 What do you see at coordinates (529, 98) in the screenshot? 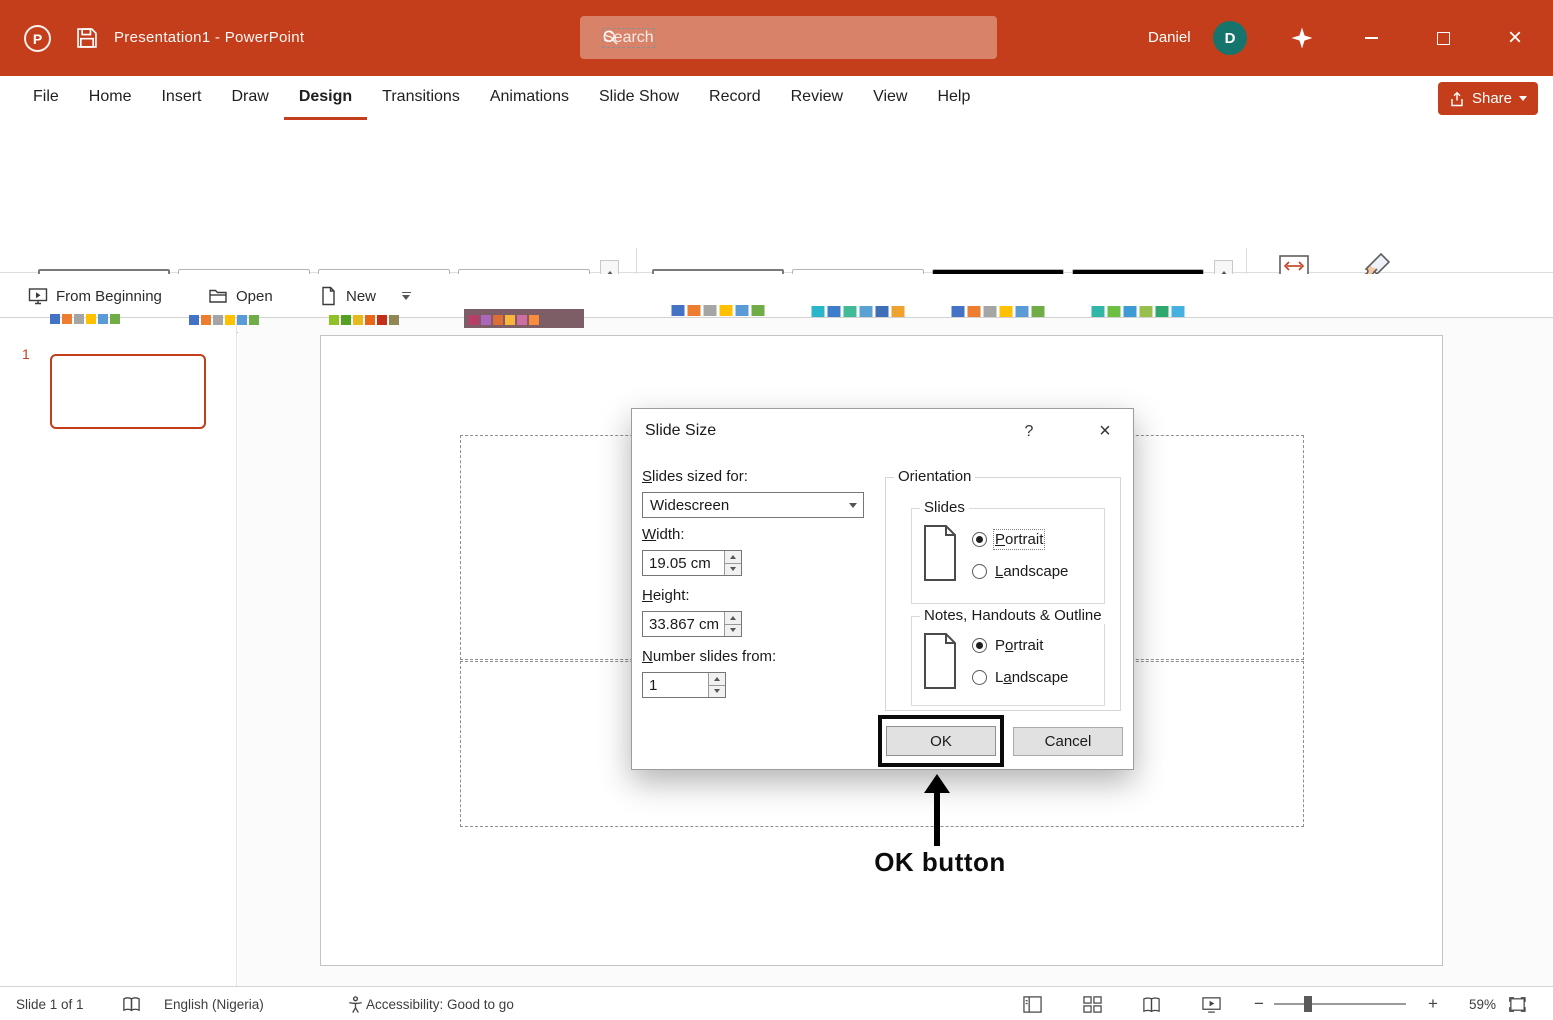
I see `menu-tab-animations: Animations` at bounding box center [529, 98].